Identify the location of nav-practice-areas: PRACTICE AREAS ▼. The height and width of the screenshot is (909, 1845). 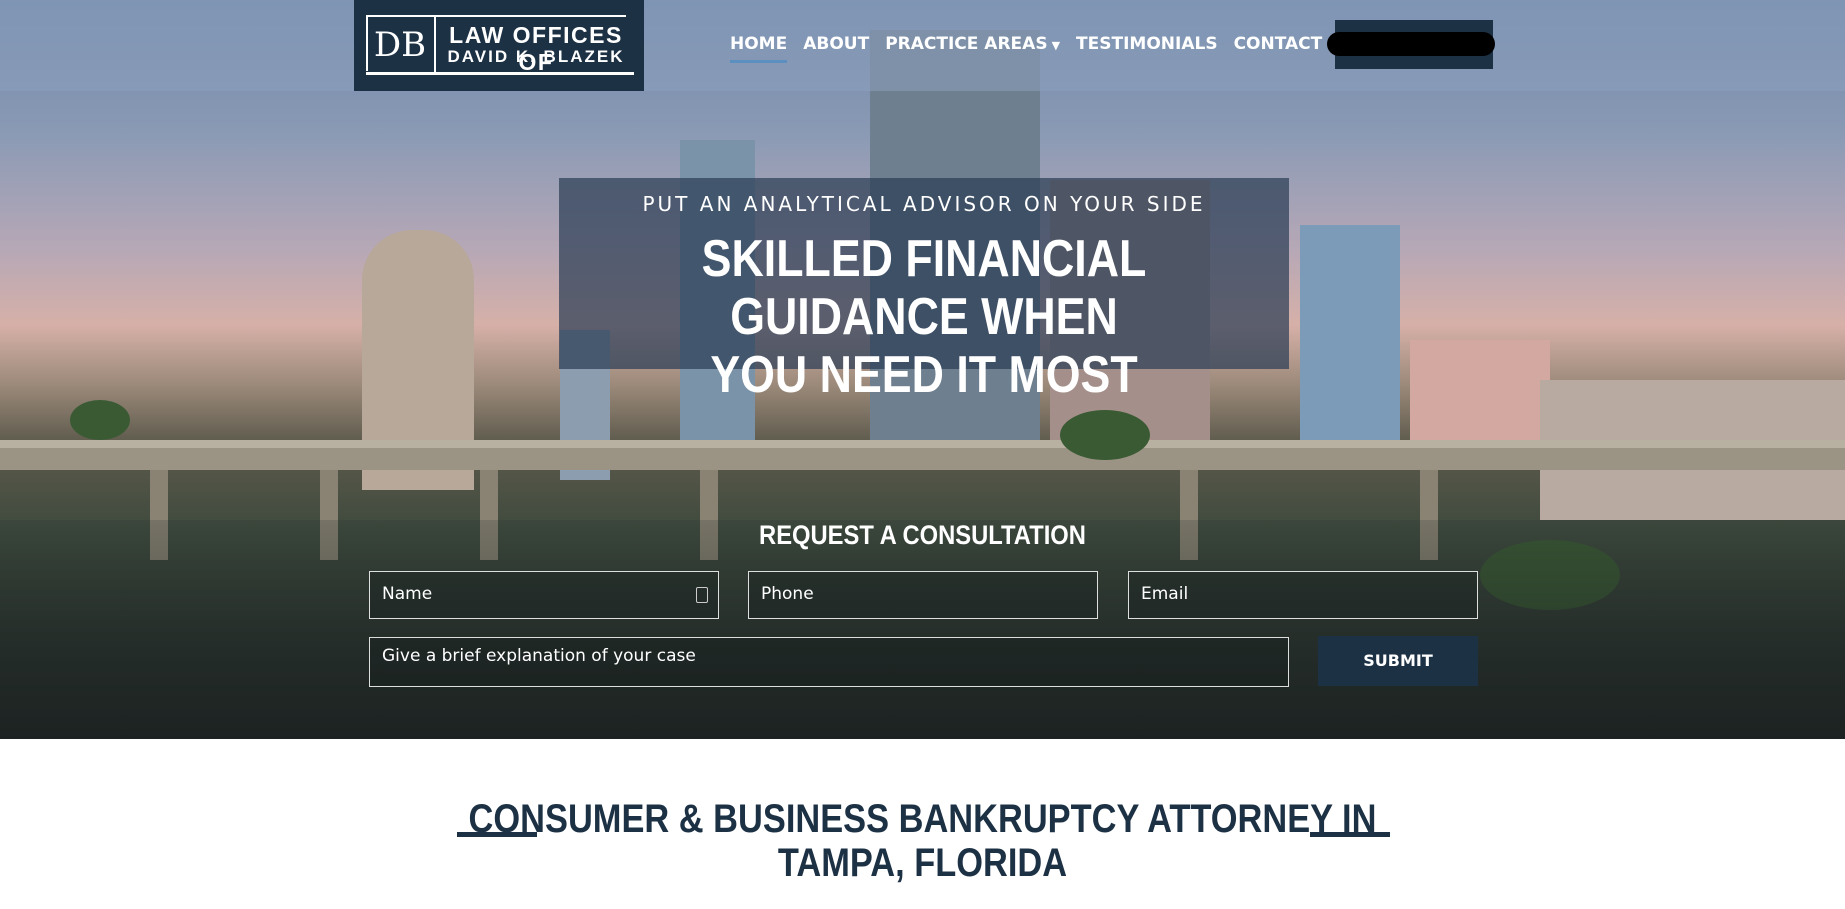
(972, 44).